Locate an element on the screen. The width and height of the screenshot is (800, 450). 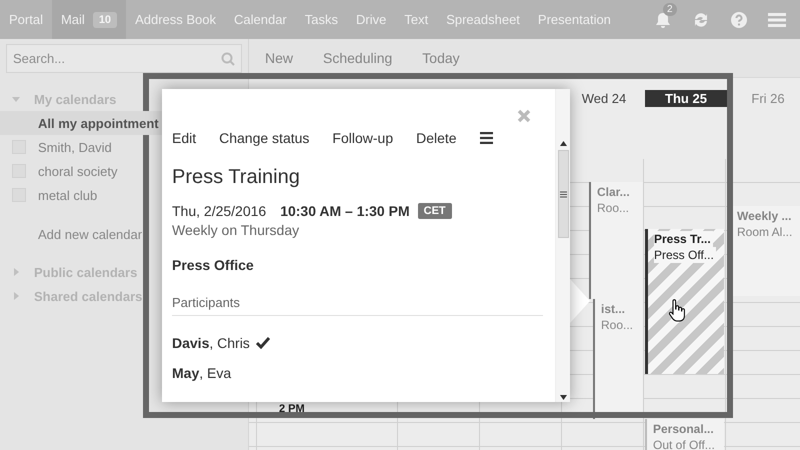
app-tab: Presentation is located at coordinates (574, 19).